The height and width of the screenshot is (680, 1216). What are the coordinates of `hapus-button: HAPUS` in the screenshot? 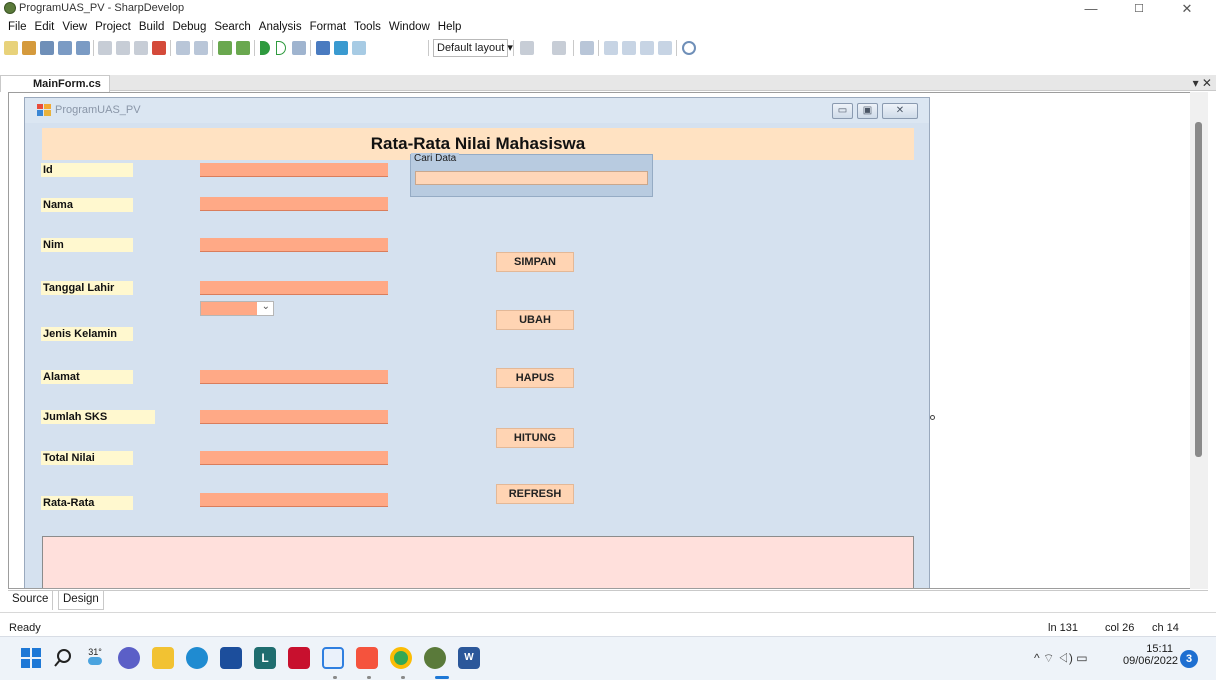 It's located at (535, 378).